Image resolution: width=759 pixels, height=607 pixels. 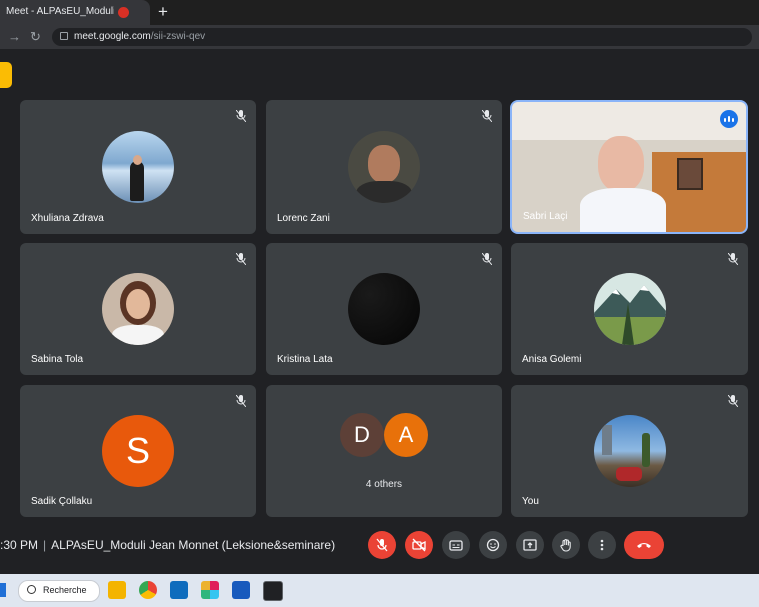 I want to click on participant-name: Xhuliana Zdrava, so click(x=67, y=218).